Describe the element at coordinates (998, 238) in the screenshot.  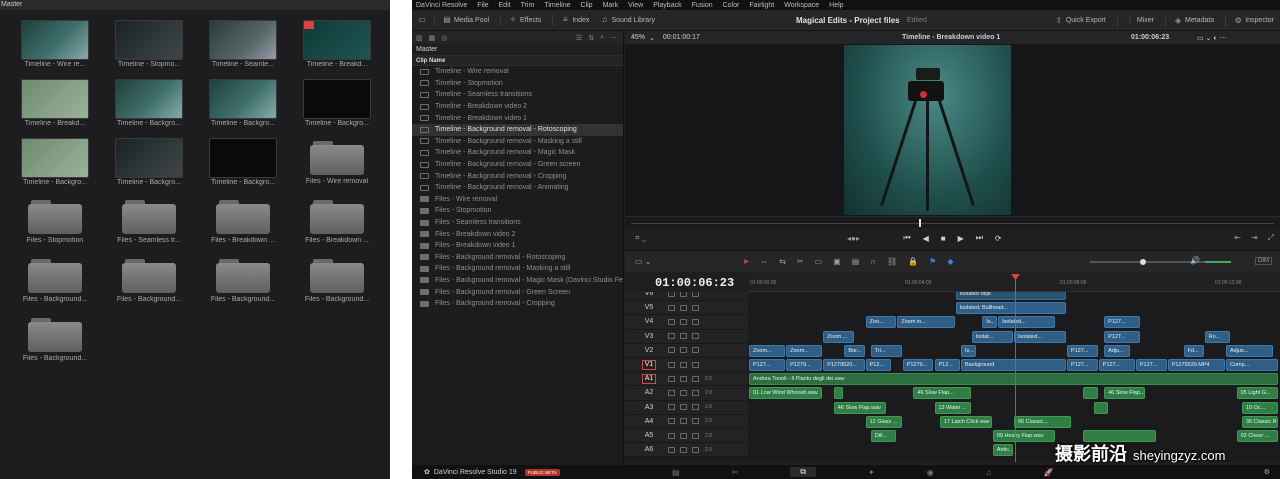
I see `loop-icon: ⟳` at that location.